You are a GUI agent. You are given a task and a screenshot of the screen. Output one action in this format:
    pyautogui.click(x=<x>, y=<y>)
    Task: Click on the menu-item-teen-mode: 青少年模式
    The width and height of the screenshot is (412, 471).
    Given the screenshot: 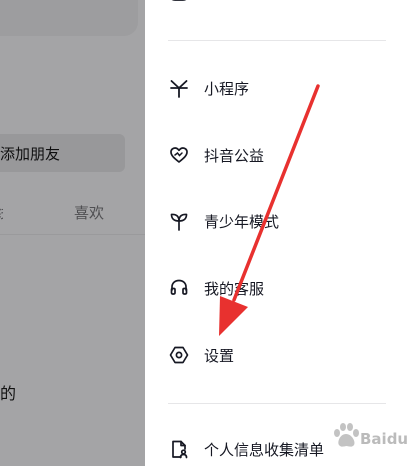 What is the action you would take?
    pyautogui.click(x=278, y=221)
    